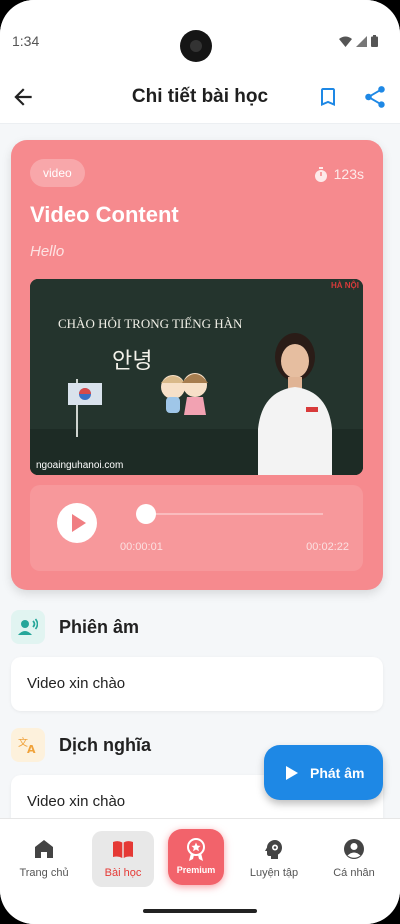 The width and height of the screenshot is (400, 924). I want to click on status-icons, so click(358, 41).